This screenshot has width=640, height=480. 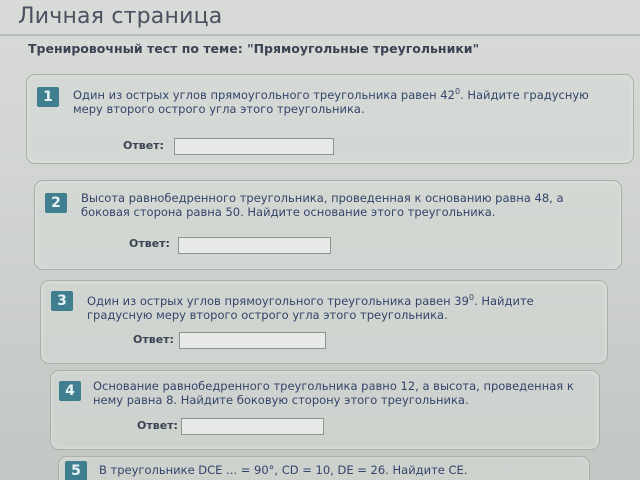 What do you see at coordinates (56, 203) in the screenshot?
I see `question-number-badge: 2` at bounding box center [56, 203].